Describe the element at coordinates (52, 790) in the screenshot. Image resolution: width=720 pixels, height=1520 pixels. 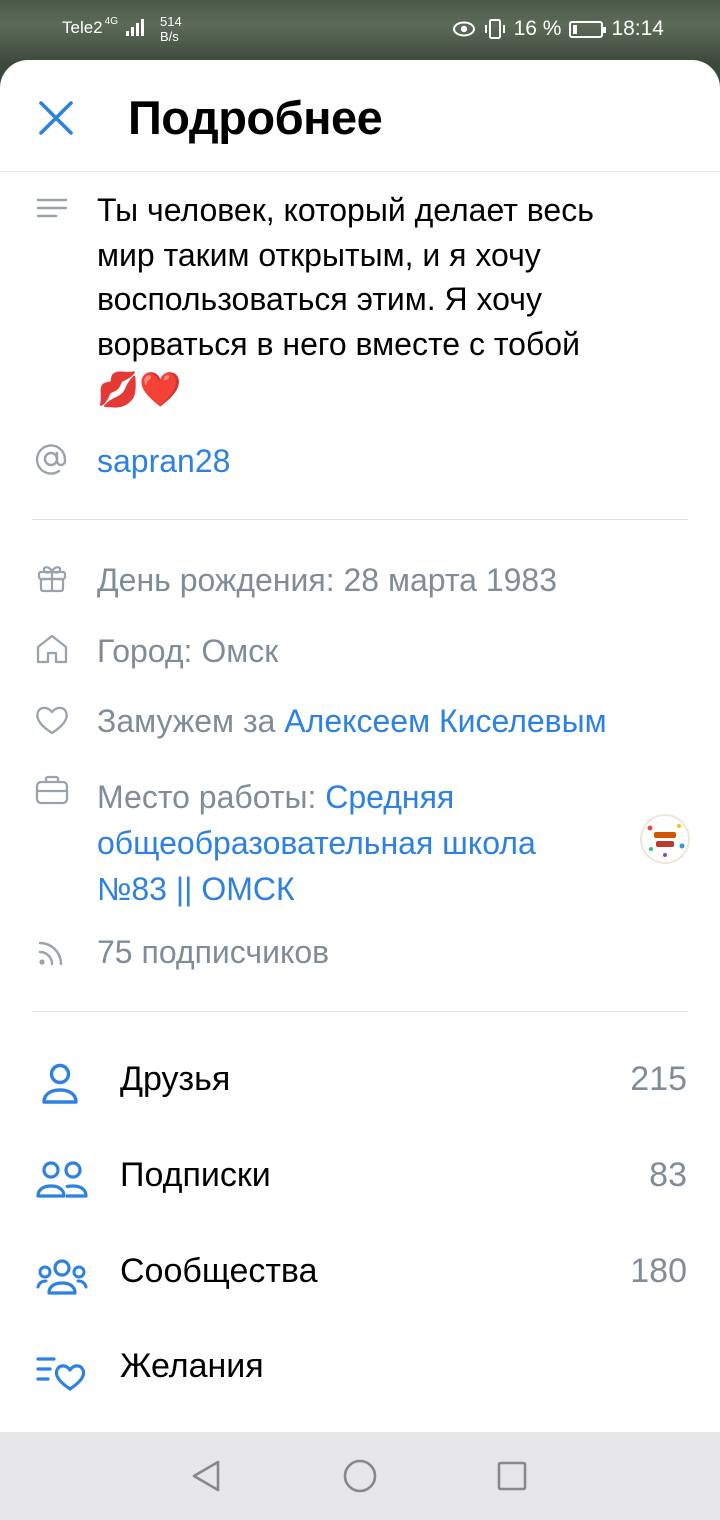
I see `briefcase-icon` at that location.